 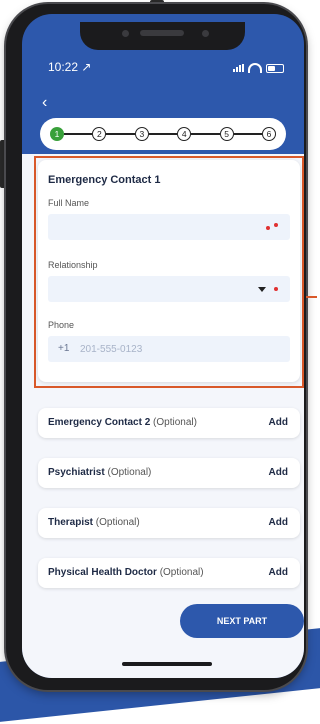 What do you see at coordinates (255, 68) in the screenshot?
I see `wifi-icon` at bounding box center [255, 68].